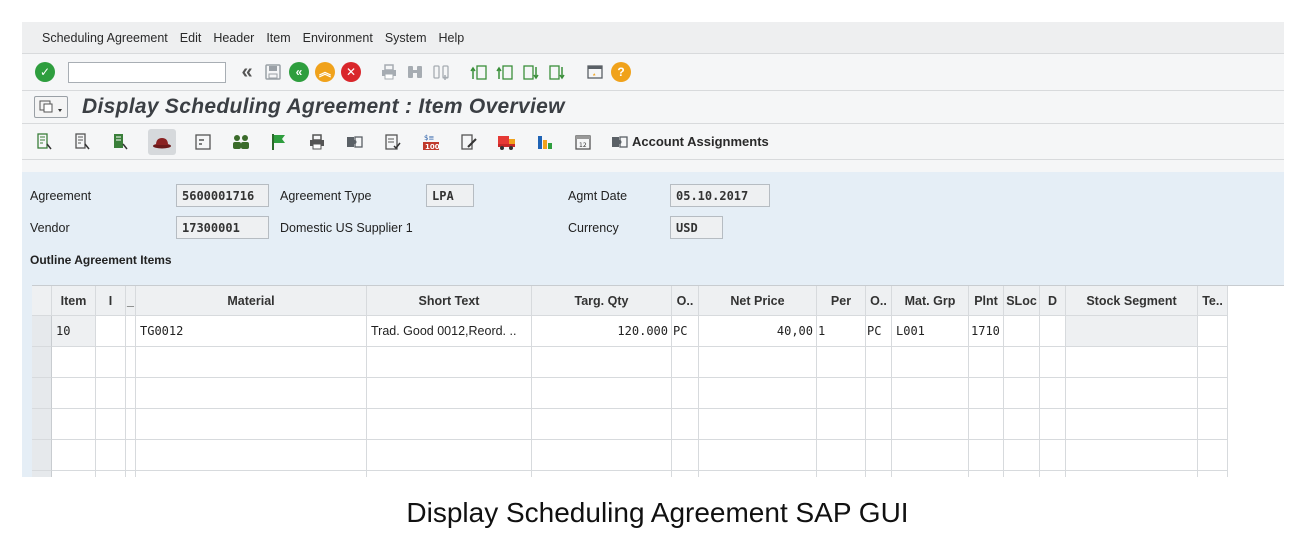 Image resolution: width=1315 pixels, height=547 pixels. What do you see at coordinates (431, 142) in the screenshot?
I see `price-update-icon: $≡ 100` at bounding box center [431, 142].